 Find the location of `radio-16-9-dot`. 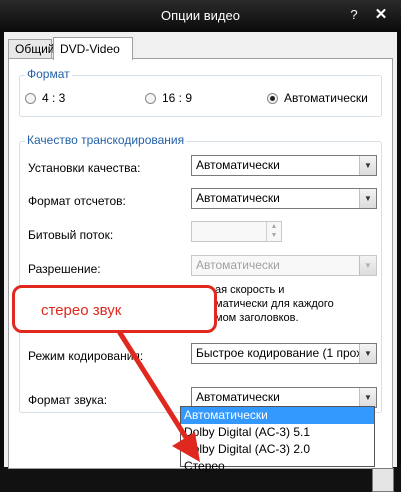

radio-16-9-dot is located at coordinates (150, 98).